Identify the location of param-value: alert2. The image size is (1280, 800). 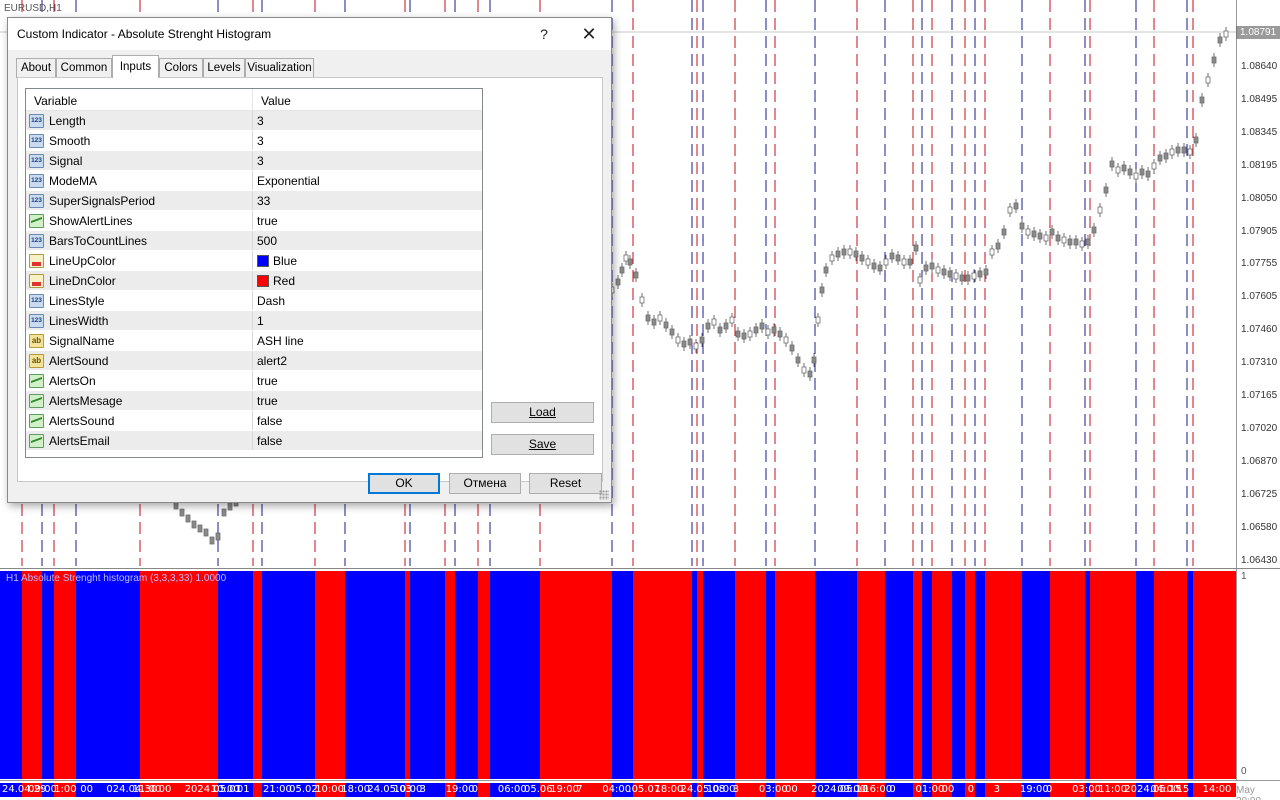
(272, 360).